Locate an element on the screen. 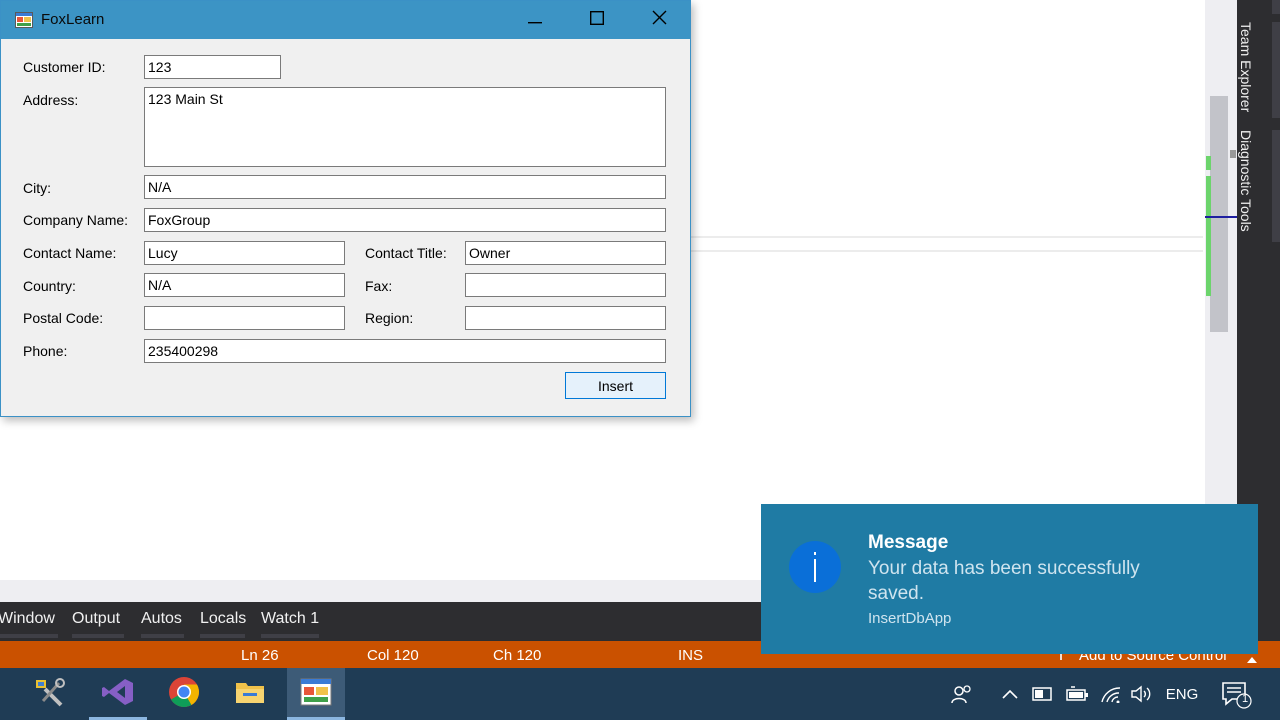 This screenshot has height=720, width=1280. people-icon is located at coordinates (962, 694).